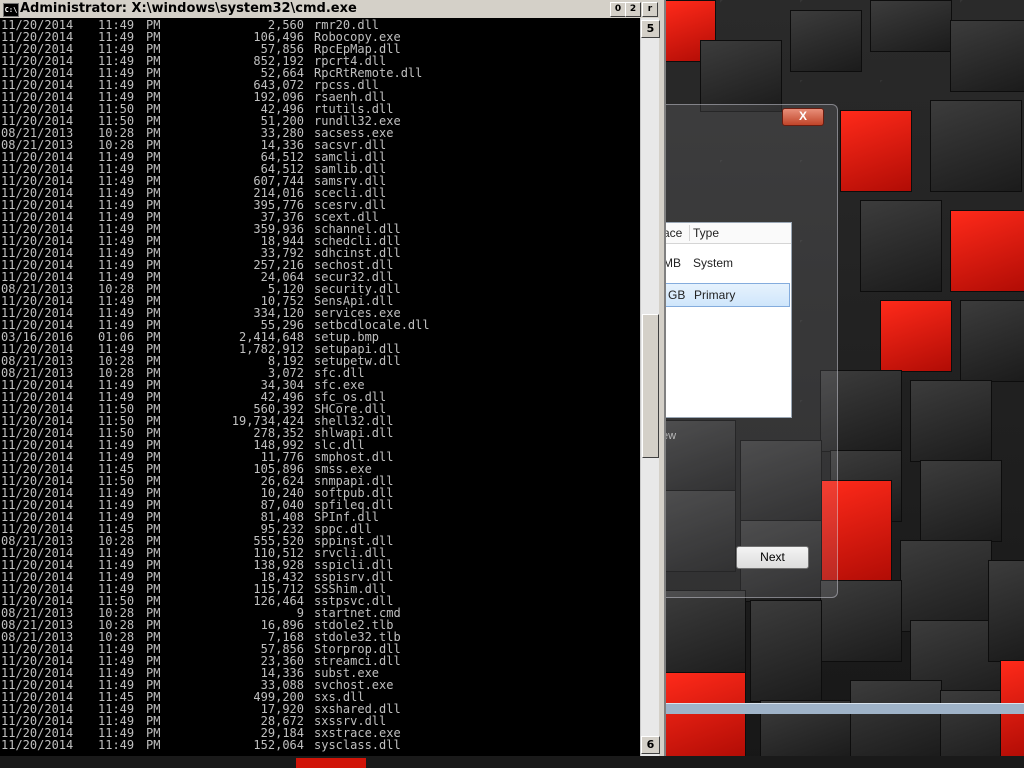 The height and width of the screenshot is (768, 1024). What do you see at coordinates (320, 565) in the screenshot?
I see `listing-row: 11/20/2014 11:49 PM 138,928 sspicli.dll` at bounding box center [320, 565].